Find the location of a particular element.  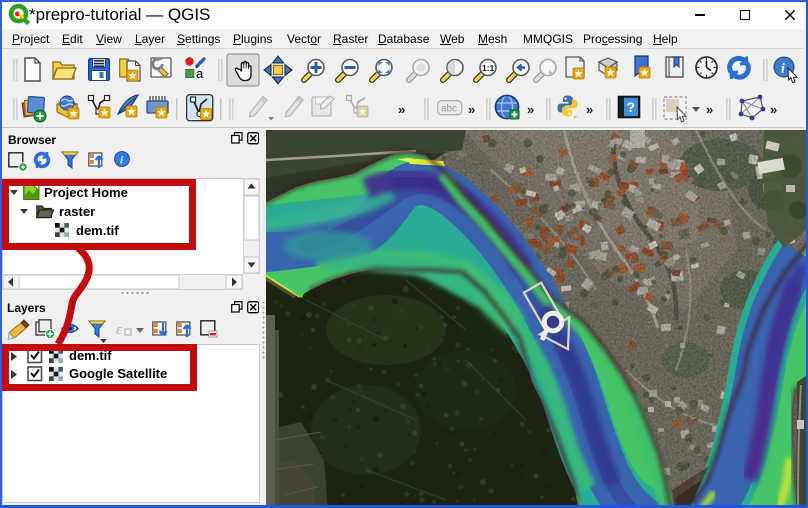

svg-text: a is located at coordinates (200, 73).